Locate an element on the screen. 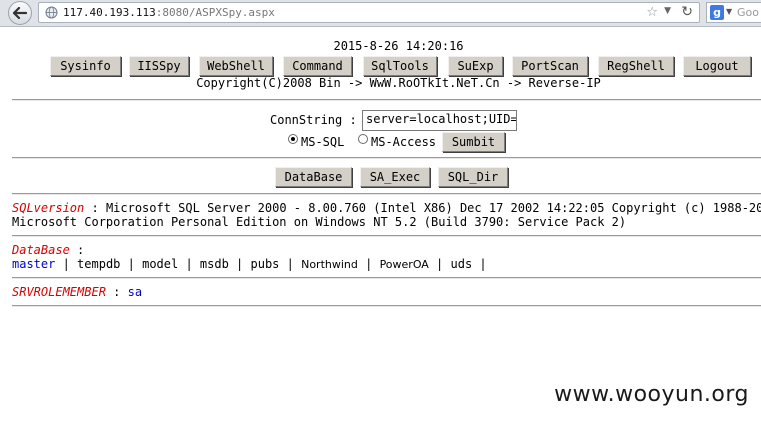 This screenshot has width=761, height=422. url-host: 117.40.193.113 is located at coordinates (109, 12).